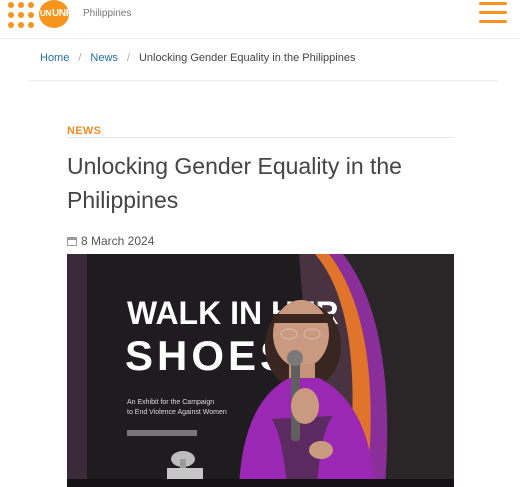  Describe the element at coordinates (170, 402) in the screenshot. I see `hero-subtitle-line1: An Exhibit for the Campaign` at that location.